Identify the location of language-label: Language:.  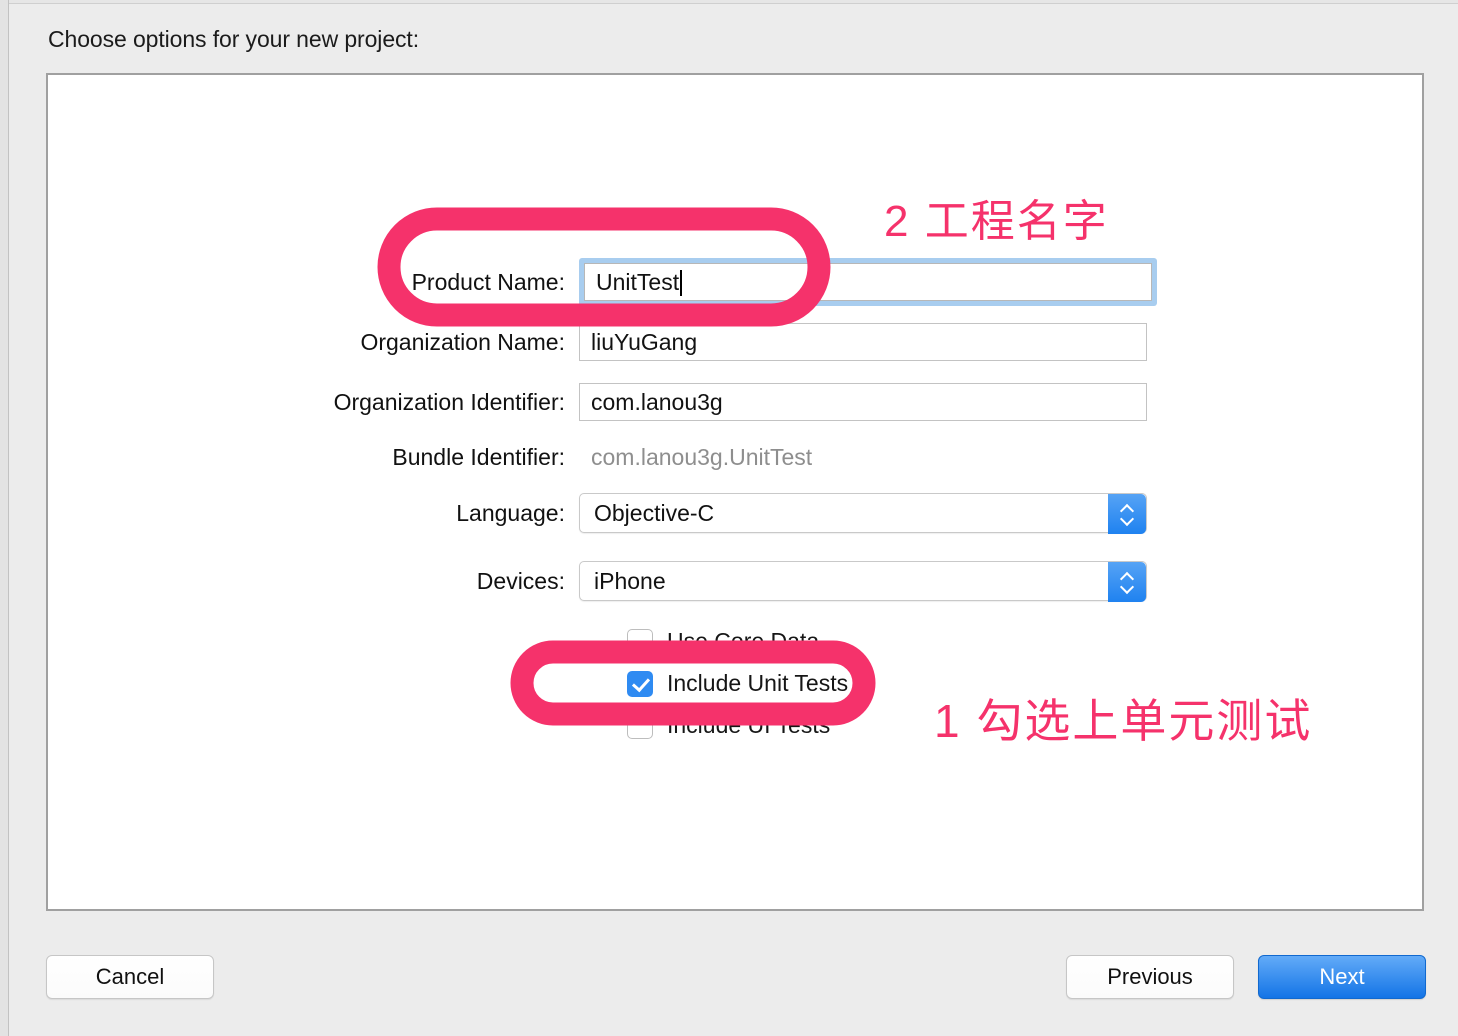
(510, 512).